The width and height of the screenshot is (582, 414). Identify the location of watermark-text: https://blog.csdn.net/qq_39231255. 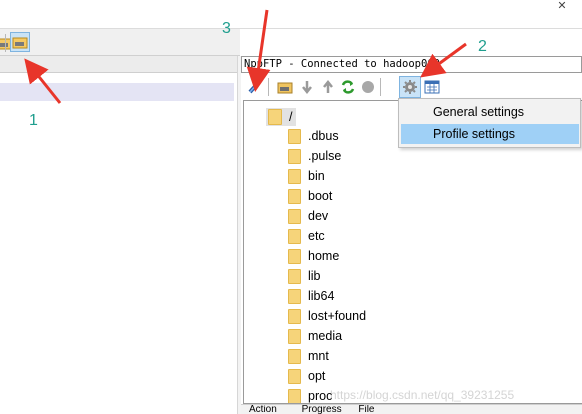
(422, 395).